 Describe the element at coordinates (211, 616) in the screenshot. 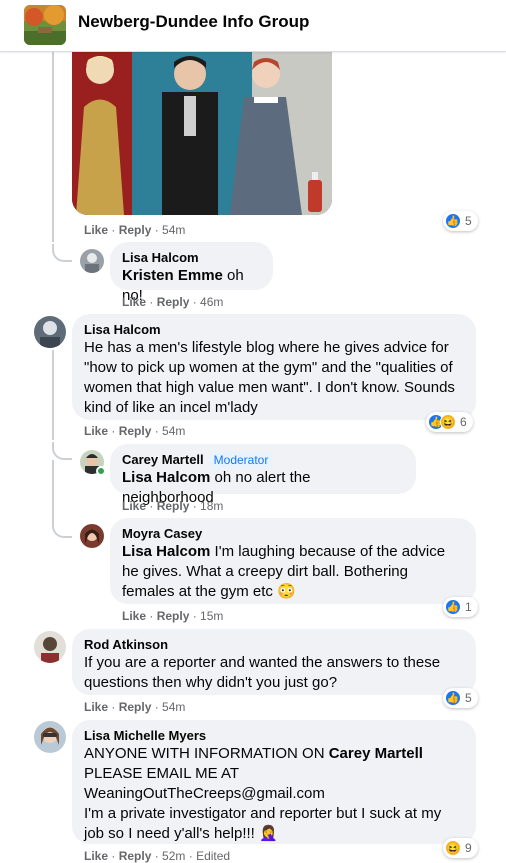

I see `timestamp: 15m` at that location.